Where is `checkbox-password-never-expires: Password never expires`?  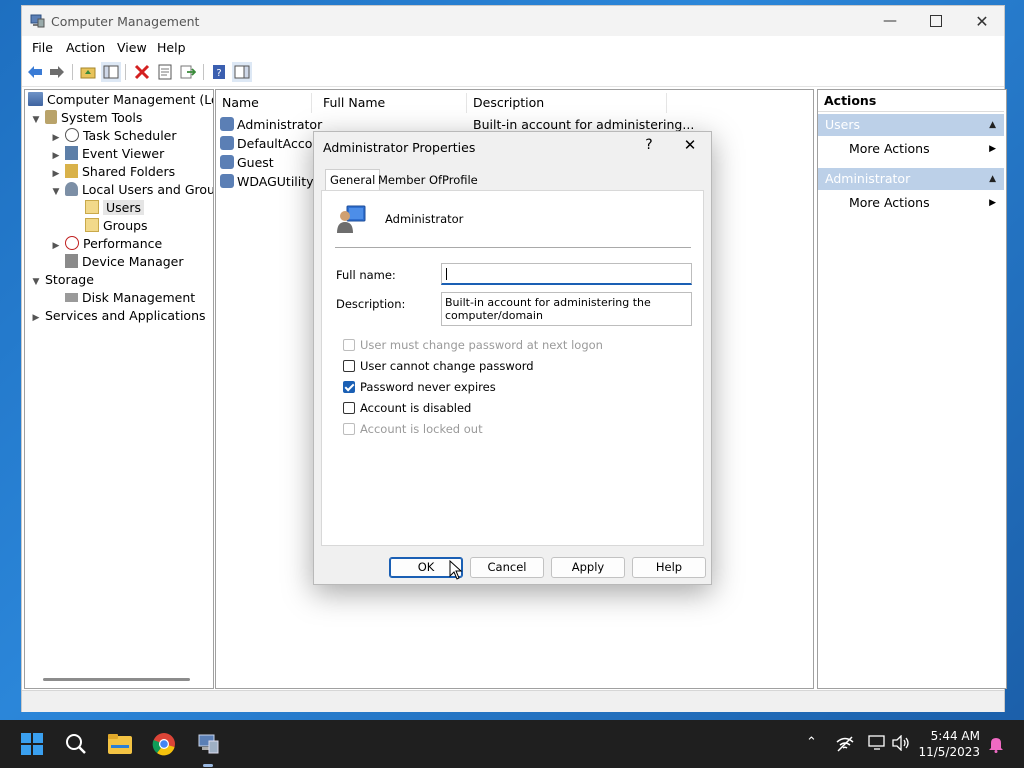
checkbox-password-never-expires: Password never expires is located at coordinates (419, 387).